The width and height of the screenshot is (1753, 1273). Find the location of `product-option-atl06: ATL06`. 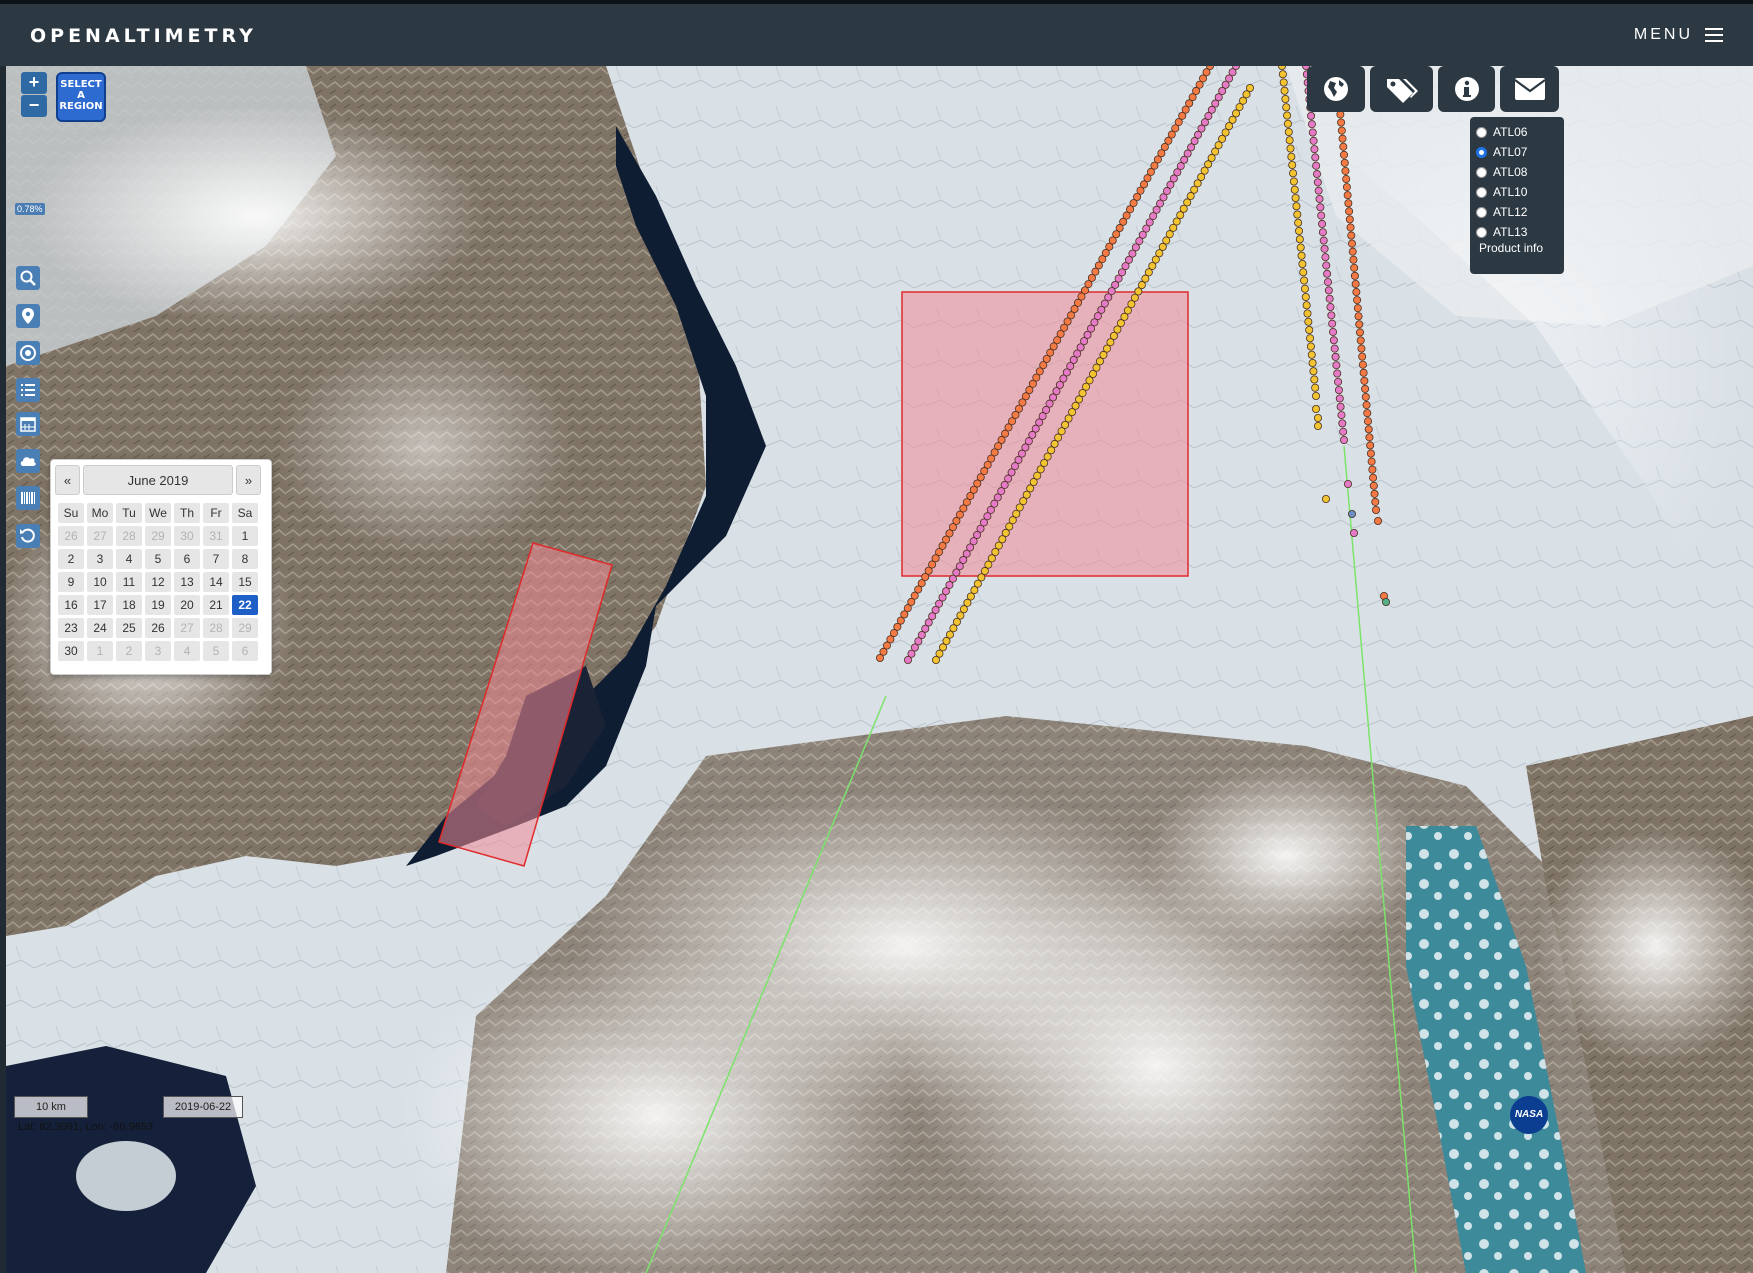

product-option-atl06: ATL06 is located at coordinates (1501, 132).